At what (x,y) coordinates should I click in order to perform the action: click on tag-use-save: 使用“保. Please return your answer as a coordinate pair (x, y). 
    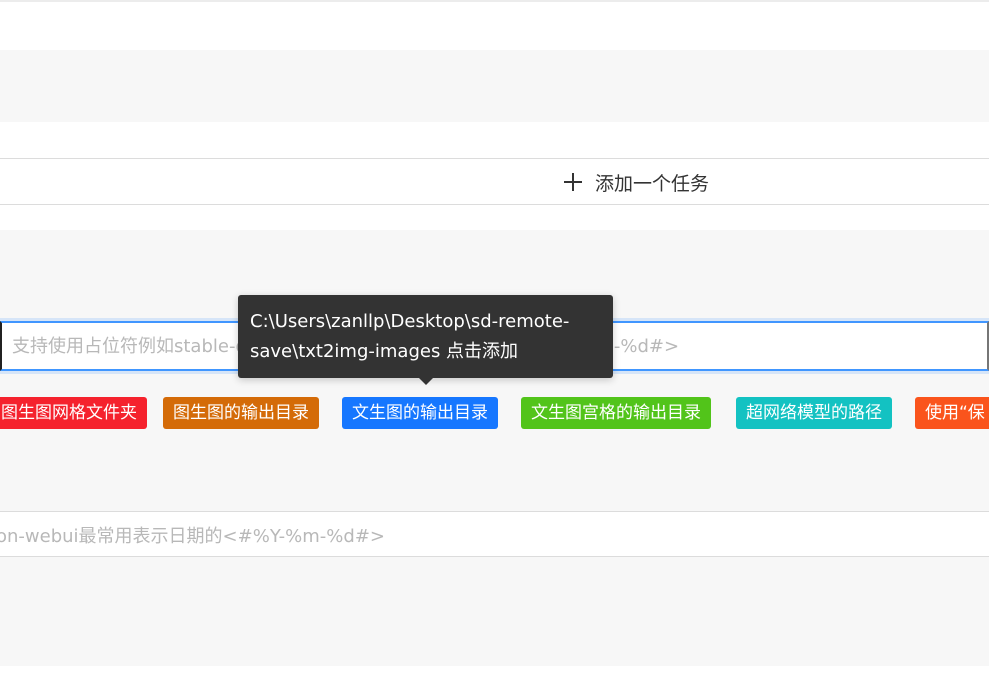
    Looking at the image, I should click on (952, 413).